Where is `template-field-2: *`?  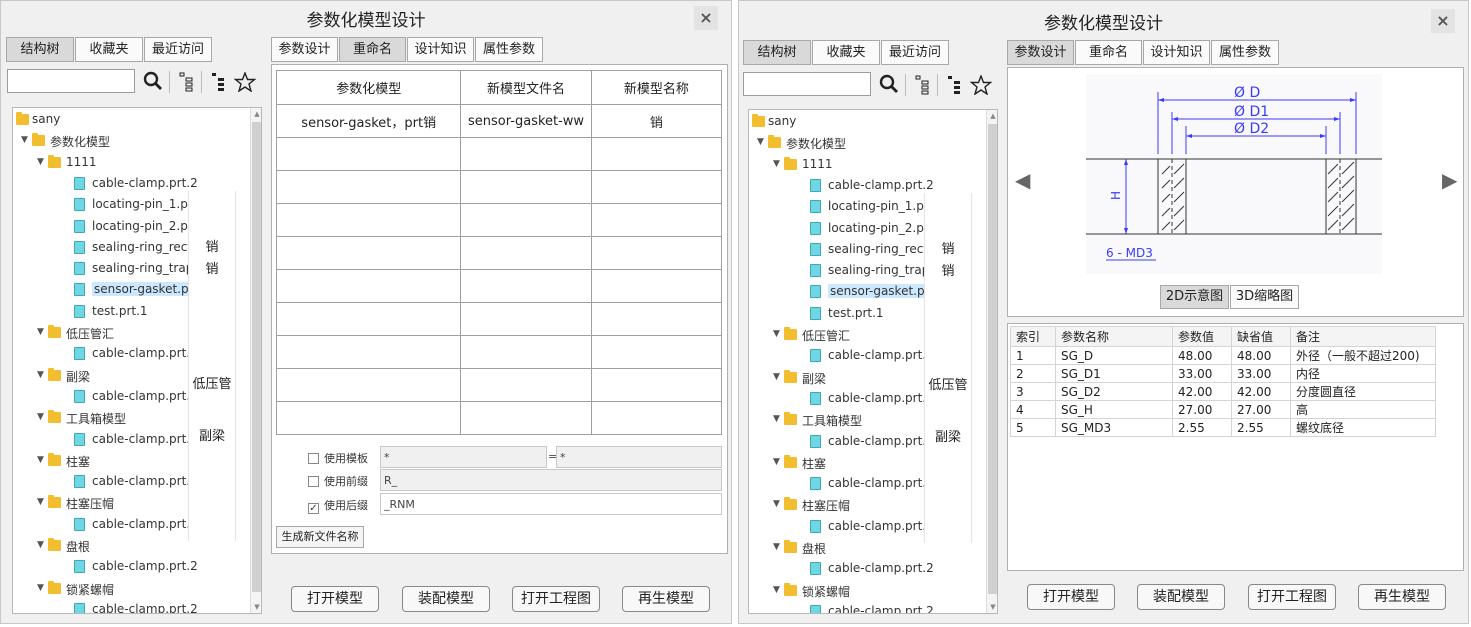
template-field-2: * is located at coordinates (639, 457).